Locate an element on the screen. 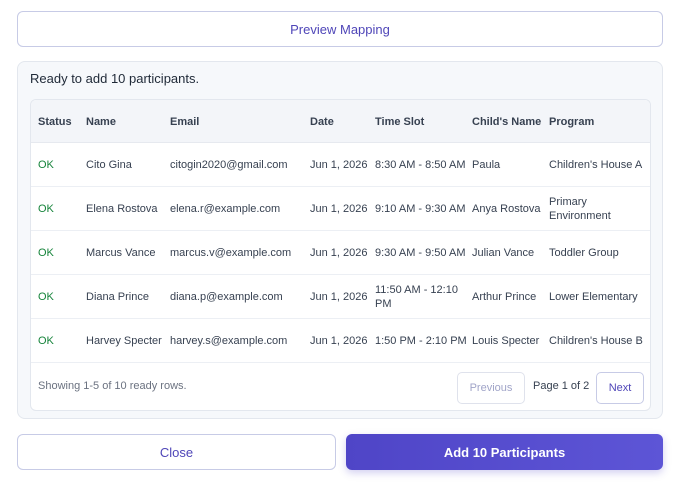  participant-time-slot: 9:30 AM - 9:50 AM is located at coordinates (420, 252).